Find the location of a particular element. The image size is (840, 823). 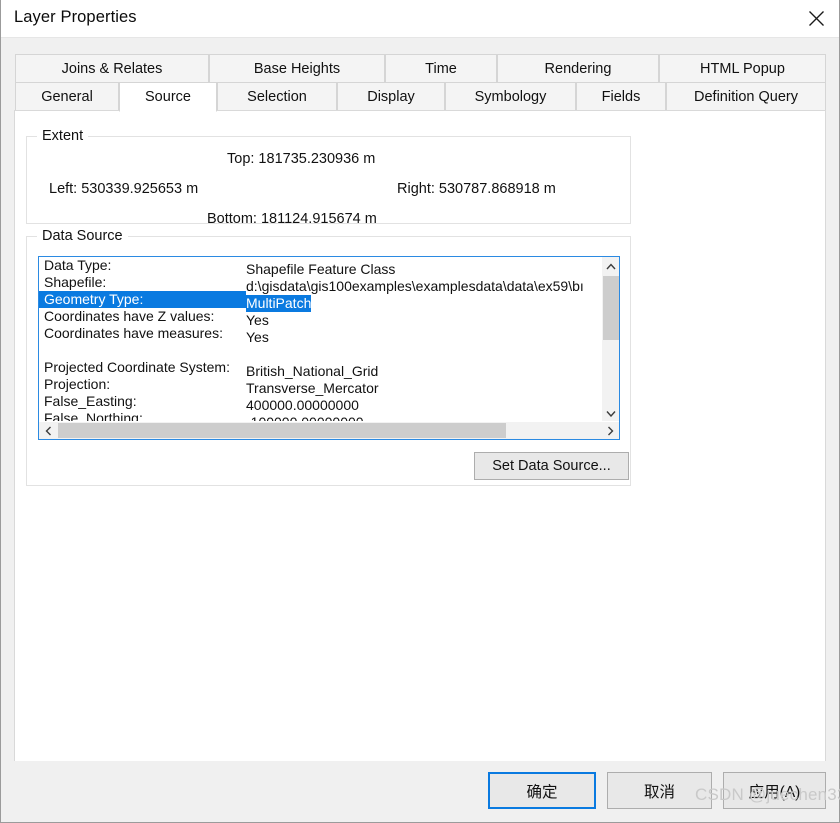

tab-general: General is located at coordinates (67, 96).